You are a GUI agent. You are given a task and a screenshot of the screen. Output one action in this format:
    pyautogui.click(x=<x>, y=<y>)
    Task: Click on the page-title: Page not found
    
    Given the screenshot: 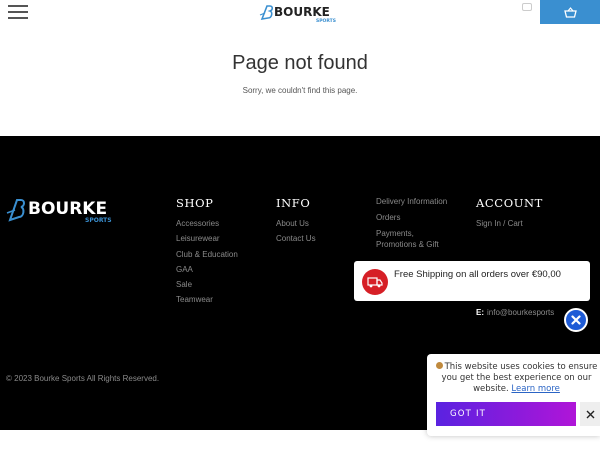 What is the action you would take?
    pyautogui.click(x=300, y=63)
    